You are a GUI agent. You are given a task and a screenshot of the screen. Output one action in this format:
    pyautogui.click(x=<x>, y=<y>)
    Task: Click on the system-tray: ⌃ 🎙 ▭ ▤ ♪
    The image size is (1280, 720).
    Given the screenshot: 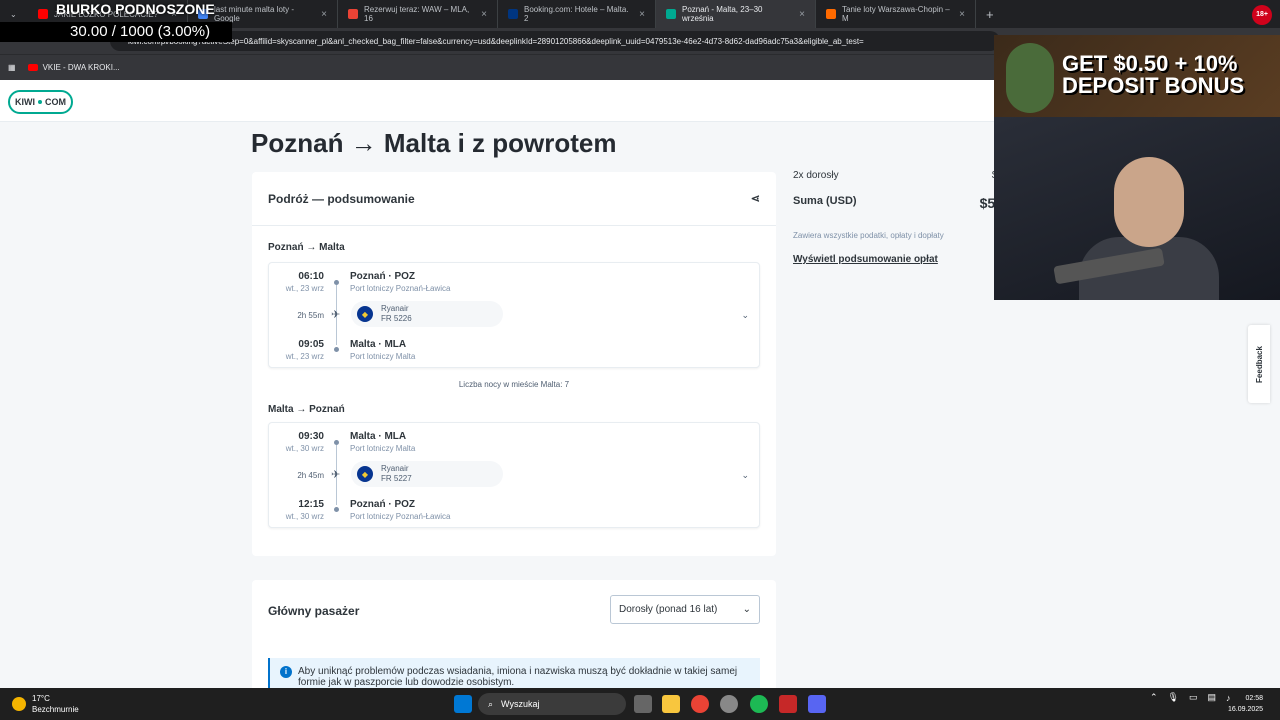 What is the action you would take?
    pyautogui.click(x=1190, y=697)
    